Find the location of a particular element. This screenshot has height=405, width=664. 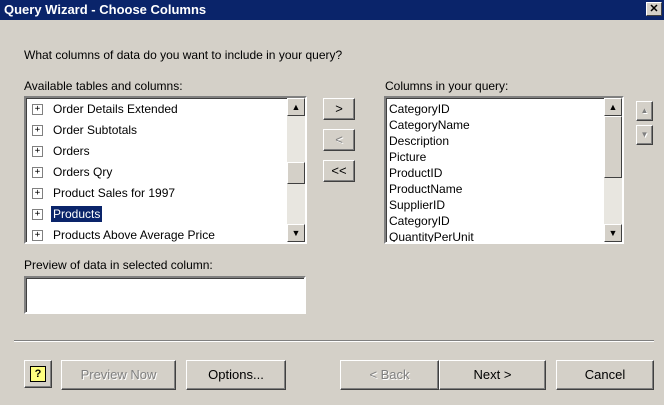

help-button: ? is located at coordinates (38, 374).